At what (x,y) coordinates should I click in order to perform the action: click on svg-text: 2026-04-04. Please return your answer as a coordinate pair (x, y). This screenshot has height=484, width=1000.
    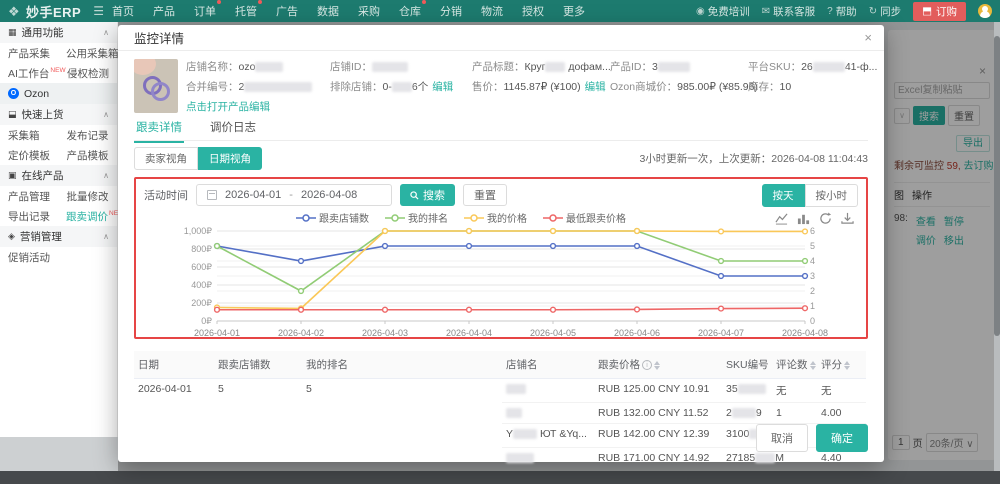
    Looking at the image, I should click on (469, 333).